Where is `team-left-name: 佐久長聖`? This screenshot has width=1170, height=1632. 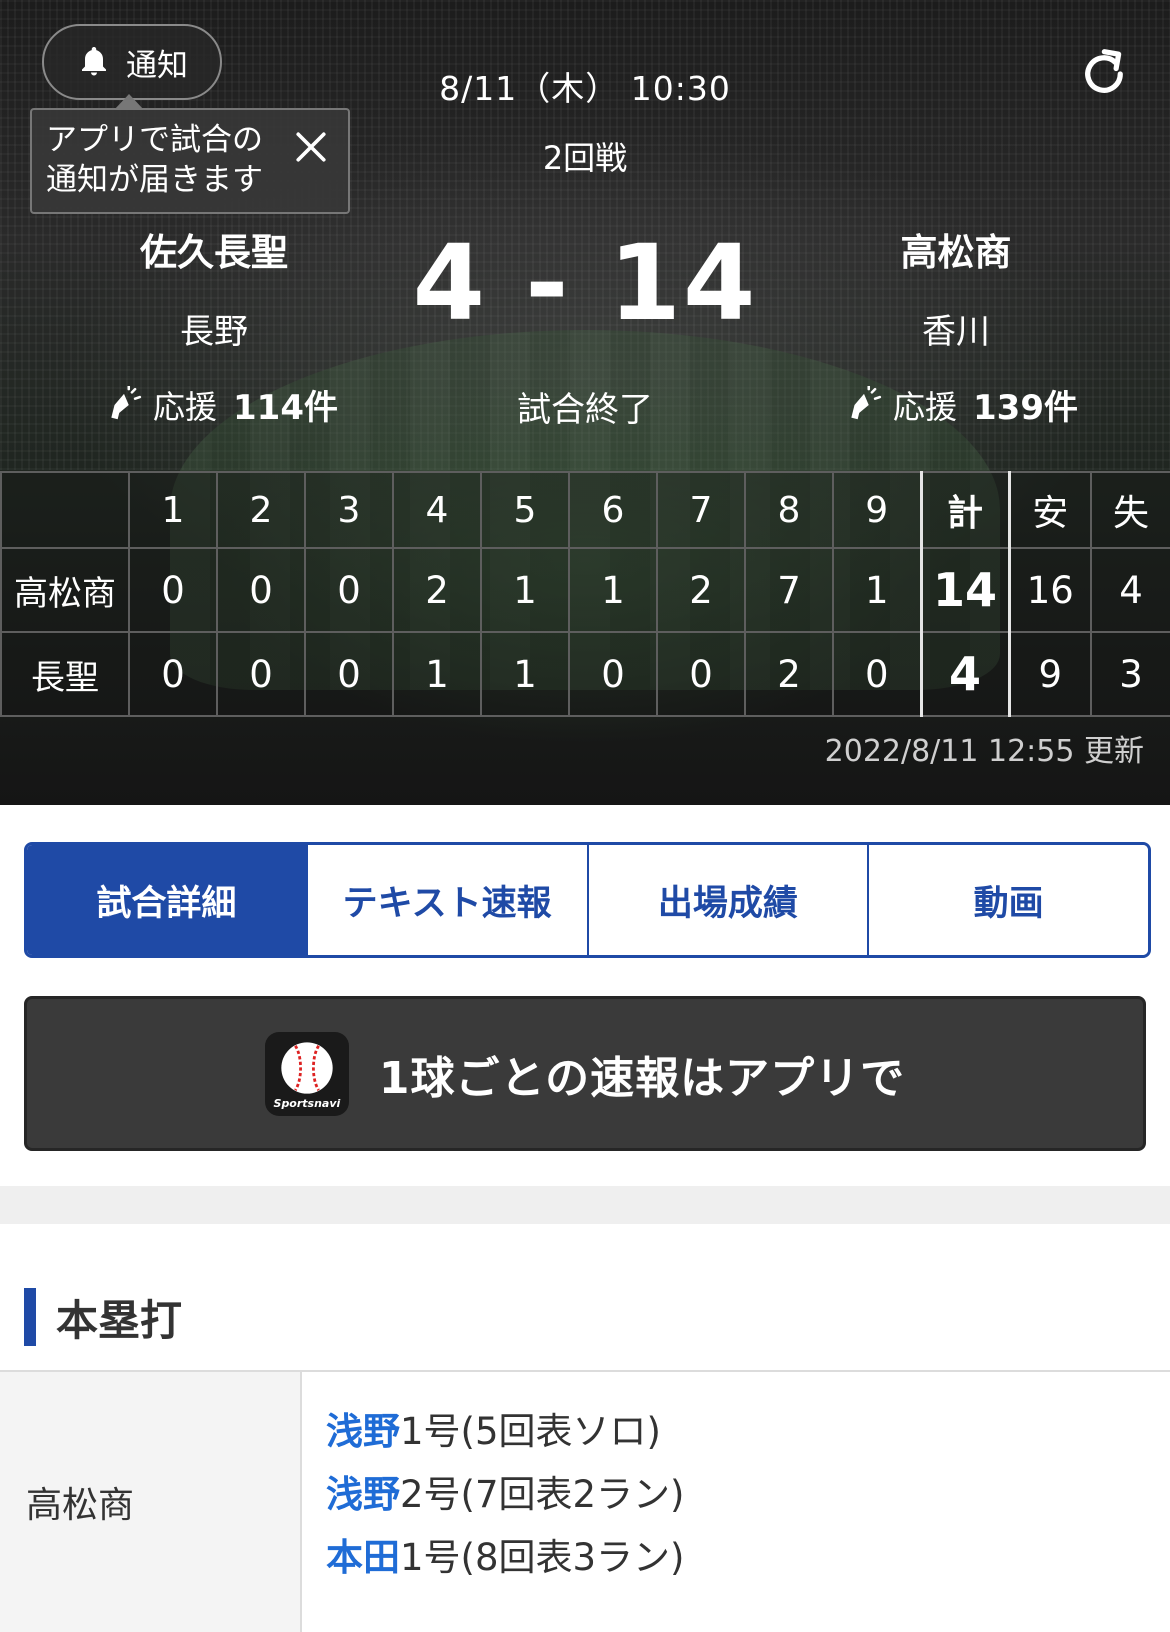 team-left-name: 佐久長聖 is located at coordinates (214, 252).